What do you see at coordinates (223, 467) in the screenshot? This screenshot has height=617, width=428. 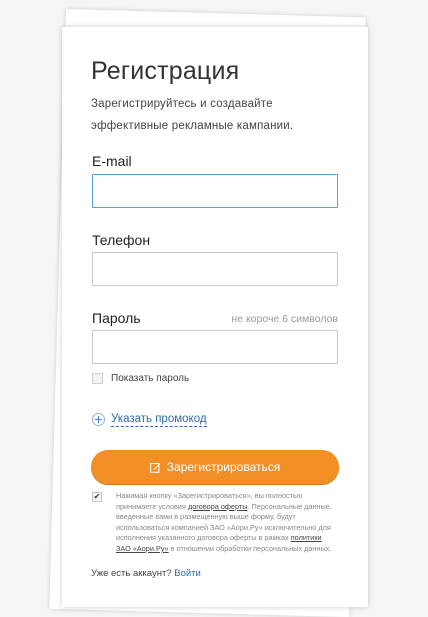 I see `register-button-label: Зарегистрироваться` at bounding box center [223, 467].